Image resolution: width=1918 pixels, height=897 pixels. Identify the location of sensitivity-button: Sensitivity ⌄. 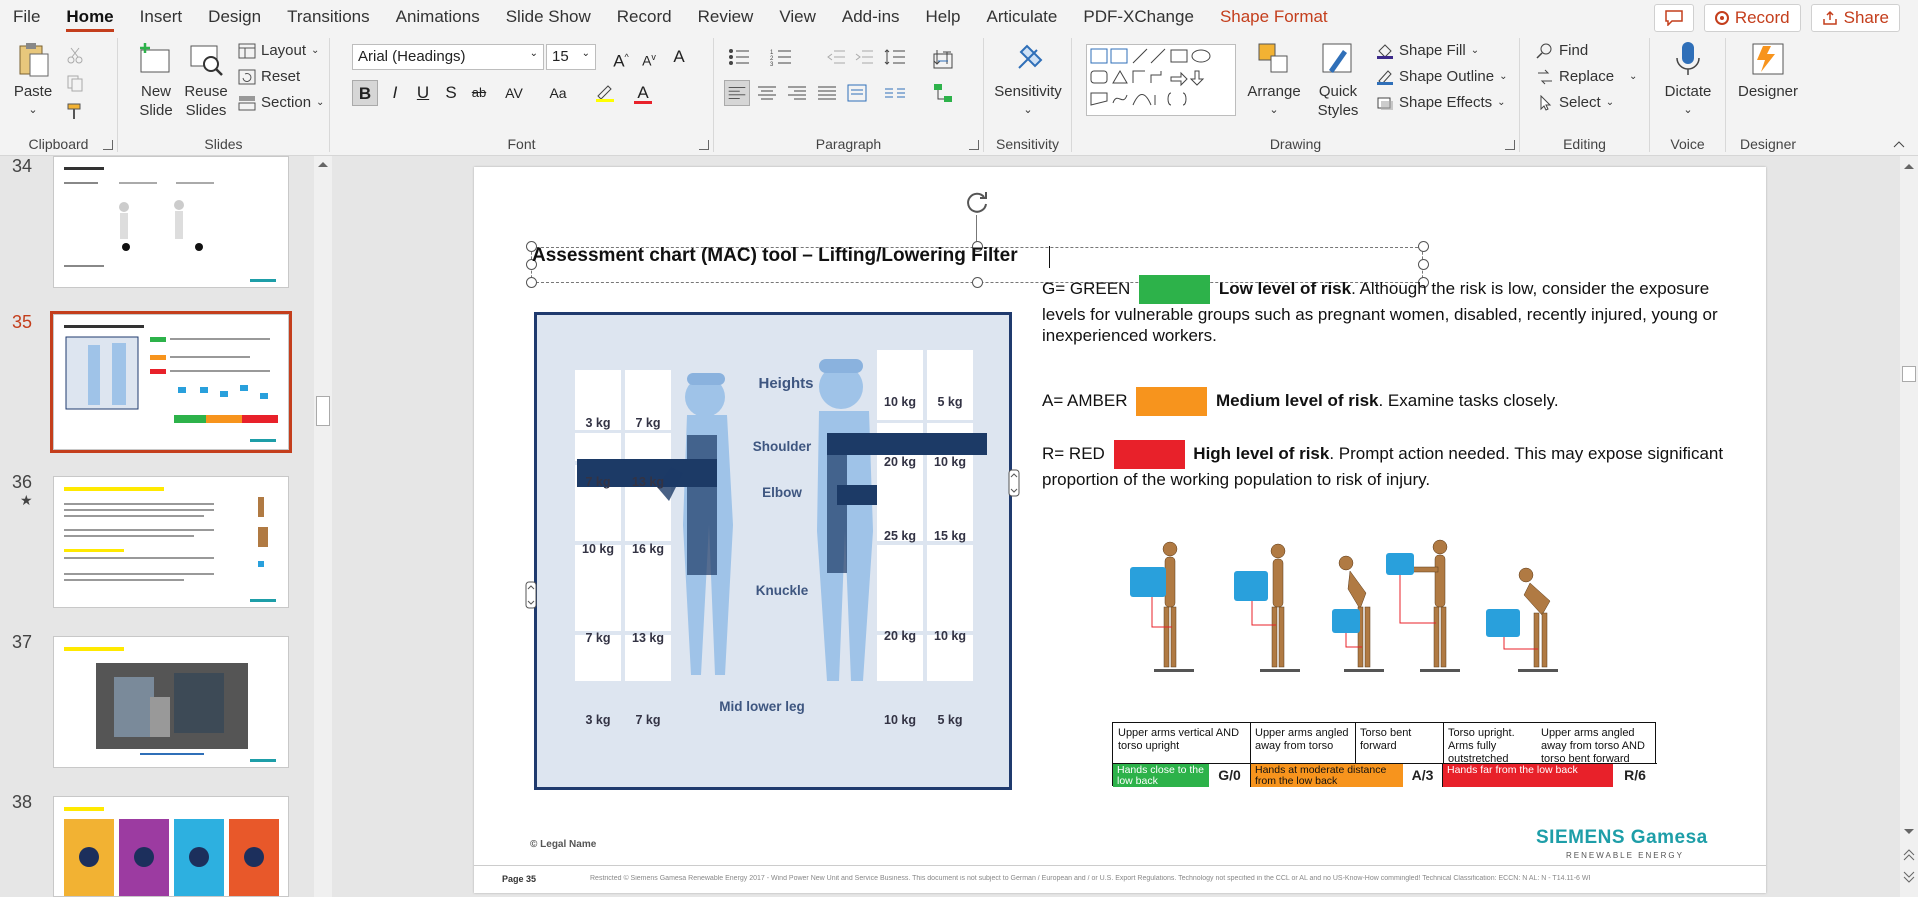
(1028, 80).